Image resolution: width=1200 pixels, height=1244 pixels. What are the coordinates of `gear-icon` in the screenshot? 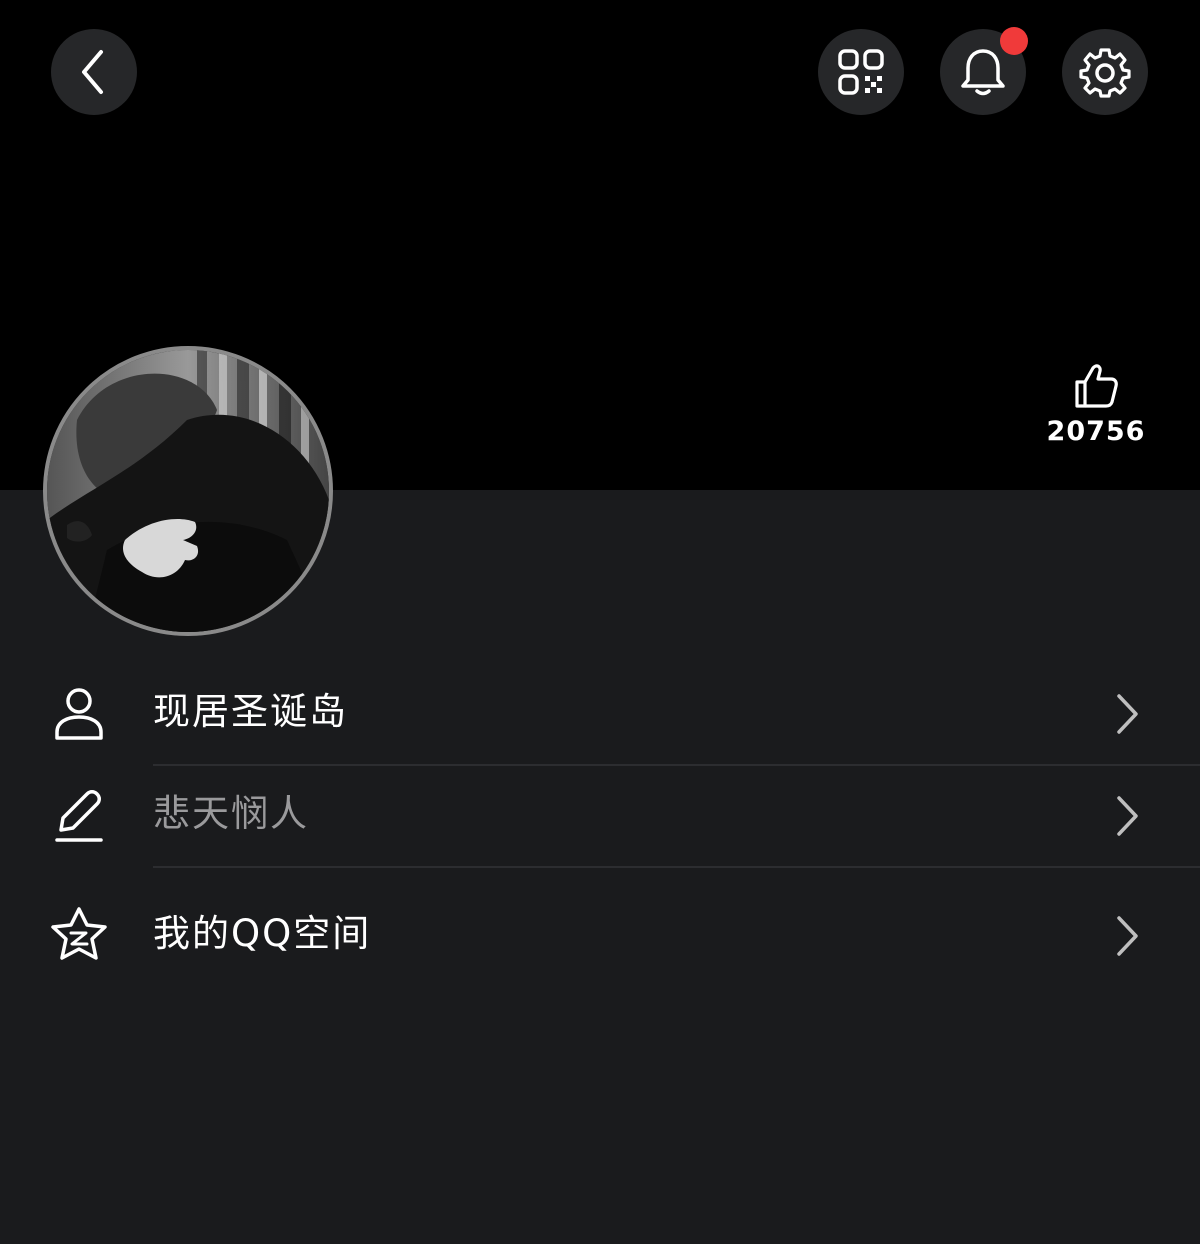 It's located at (1105, 73).